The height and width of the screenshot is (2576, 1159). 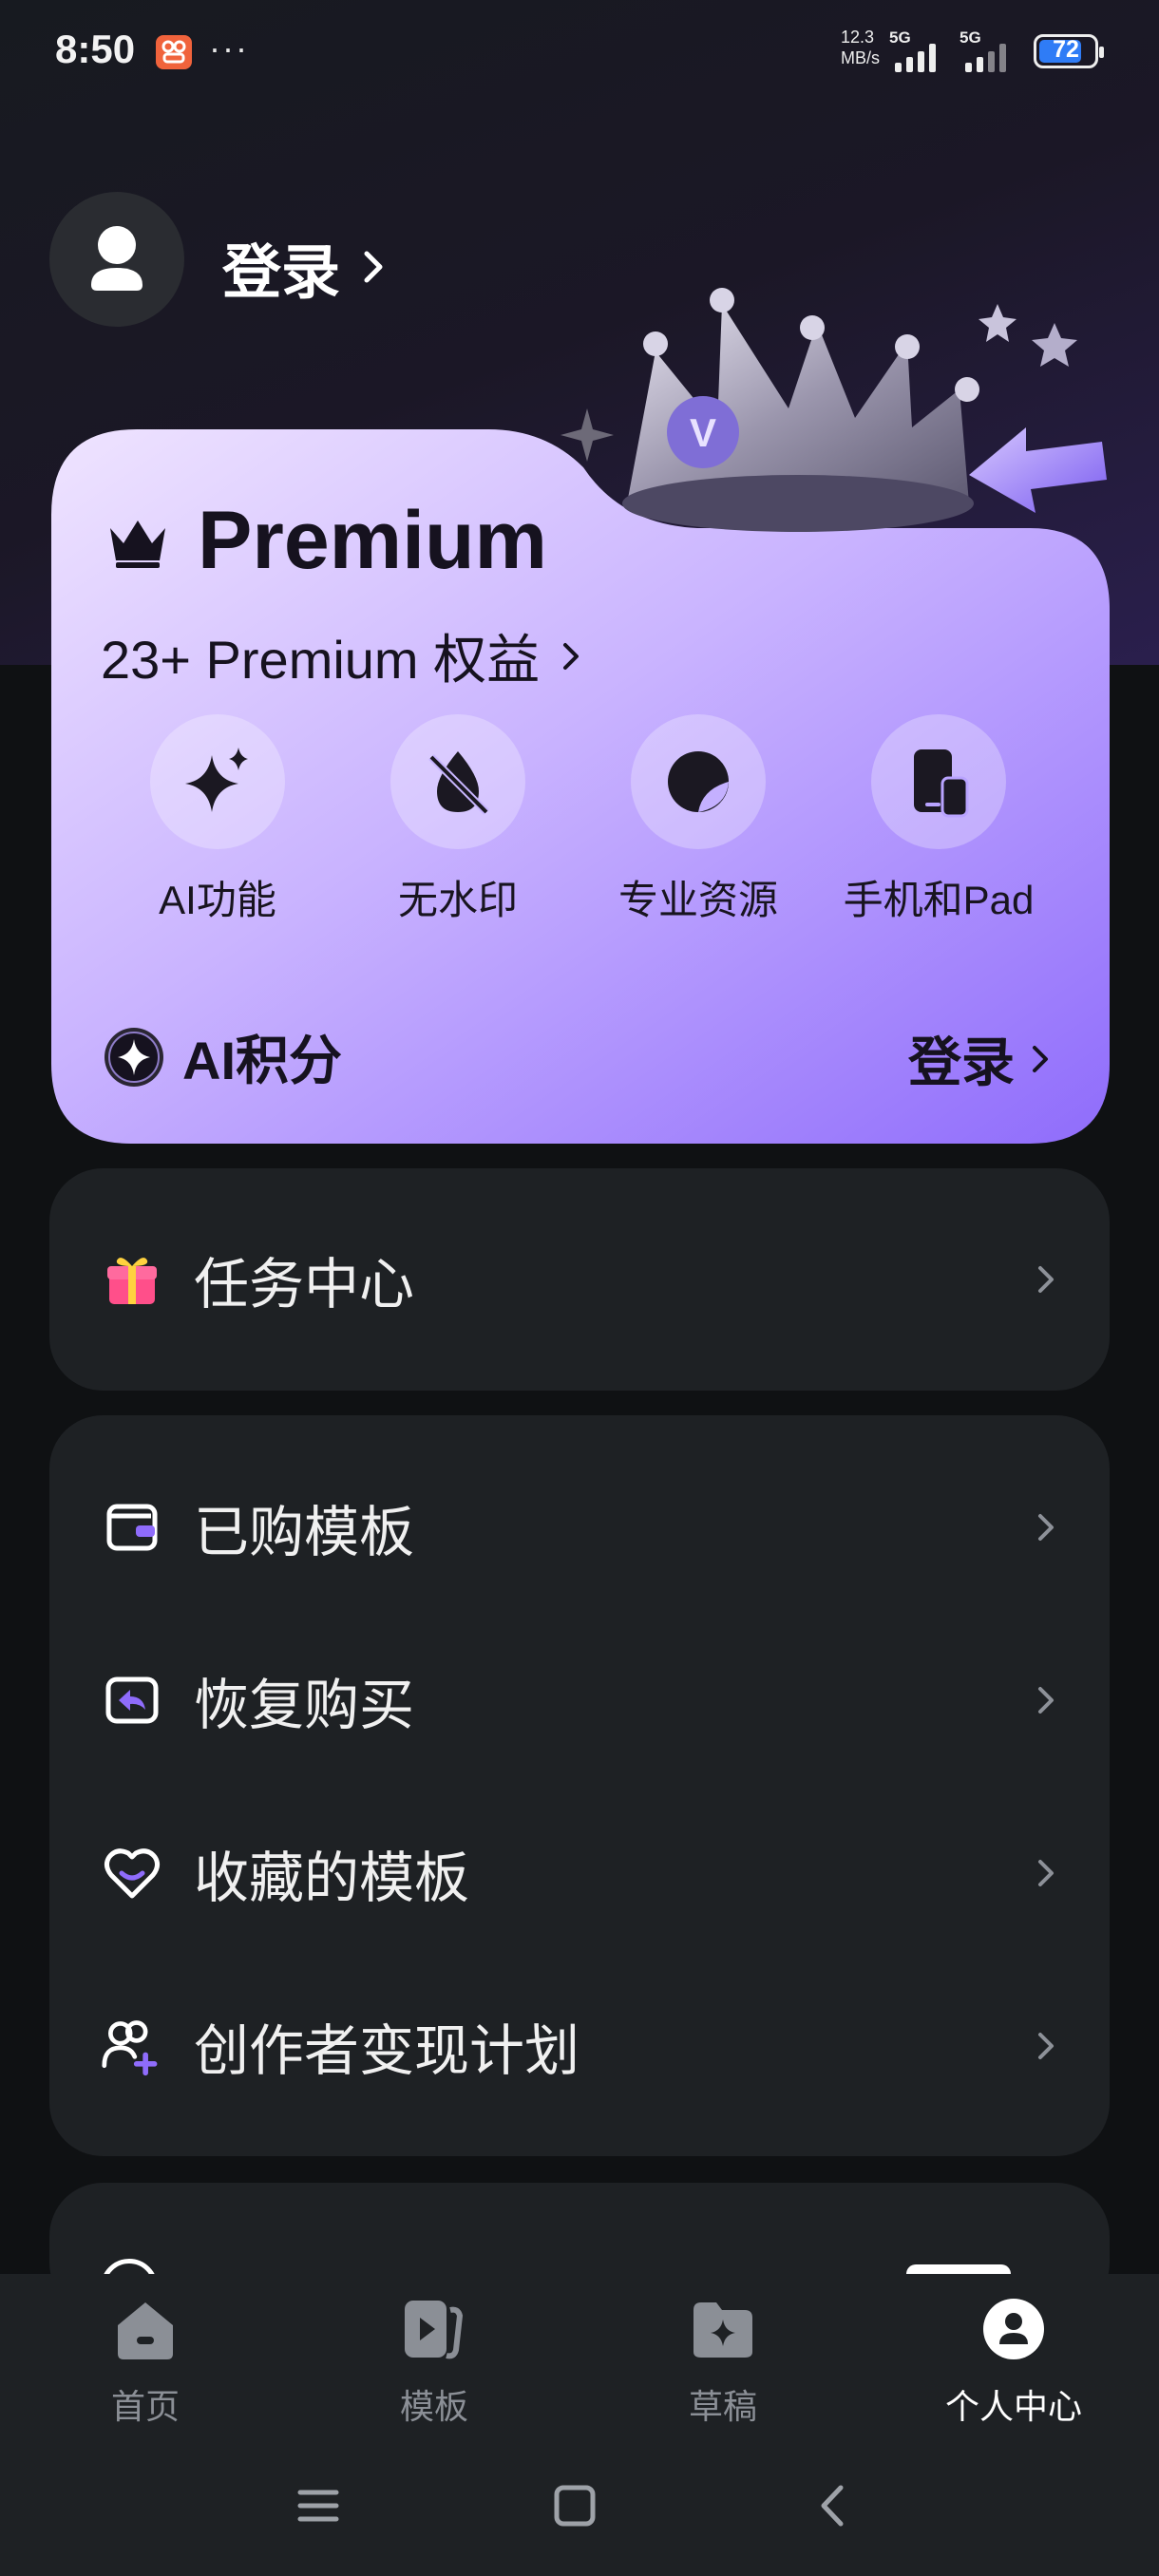 I want to click on menu-lines-icon, so click(x=318, y=2506).